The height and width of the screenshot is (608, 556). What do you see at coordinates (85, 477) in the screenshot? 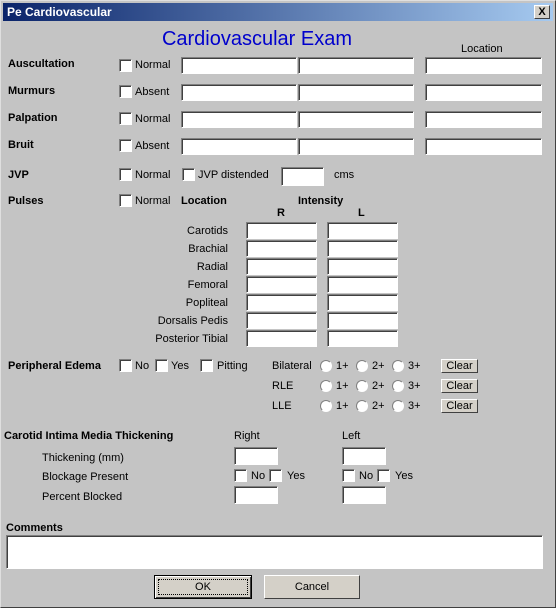
I see `blockage-label: Blockage Present` at bounding box center [85, 477].